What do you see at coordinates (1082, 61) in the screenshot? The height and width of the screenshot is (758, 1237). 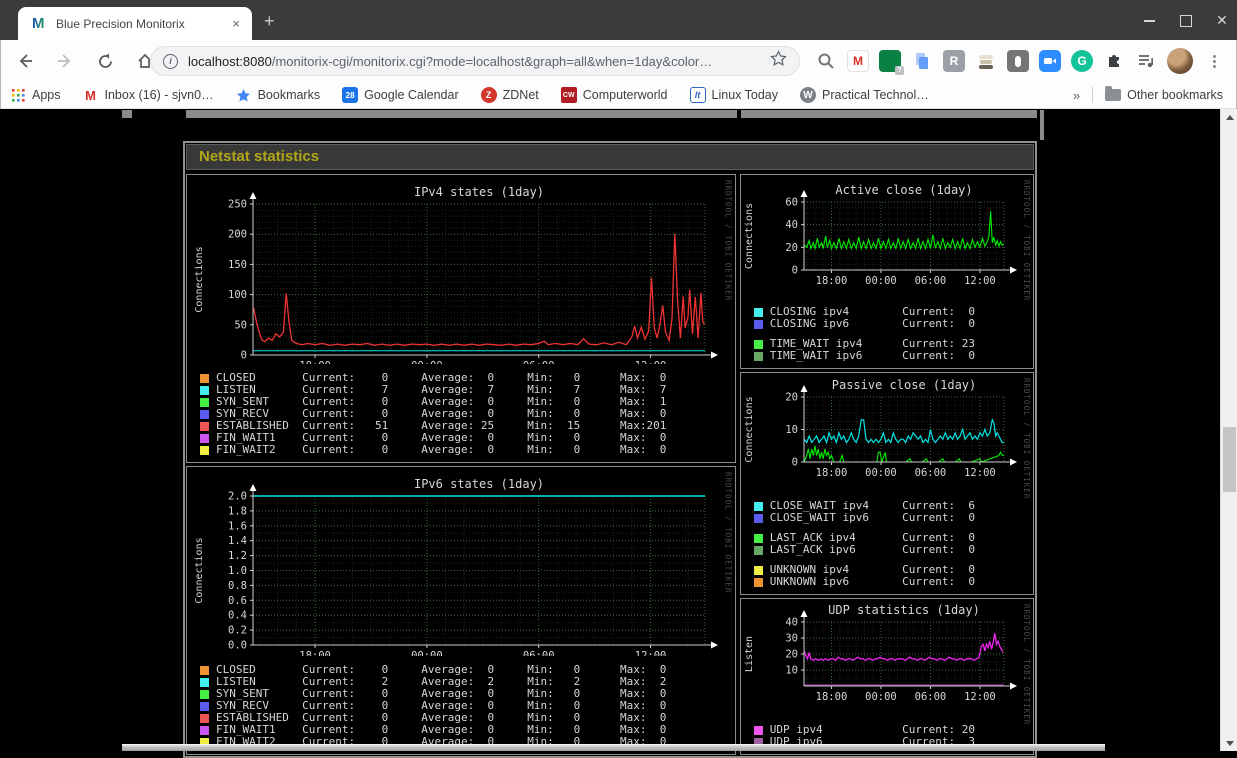 I see `grammarly-extension-icon: G` at bounding box center [1082, 61].